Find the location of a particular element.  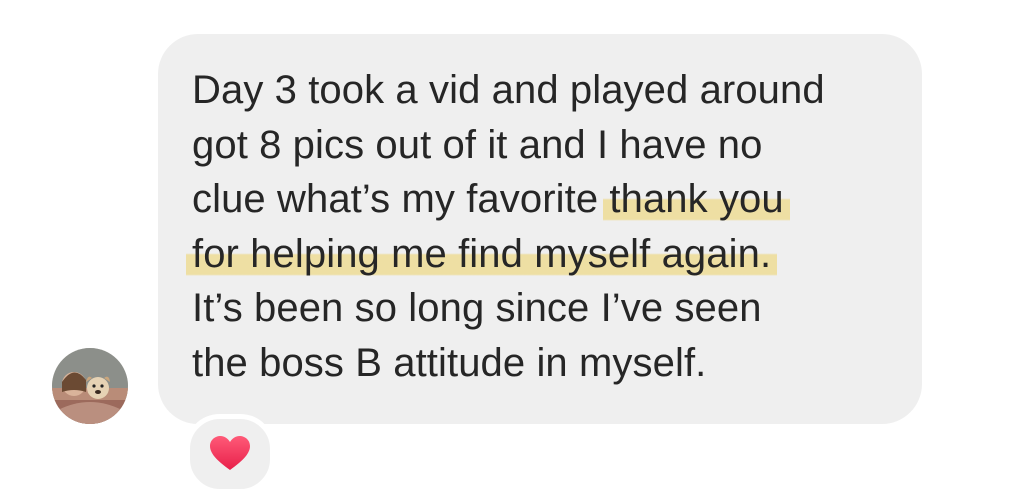

message-line: the boss B attitude in myself. is located at coordinates (449, 362).